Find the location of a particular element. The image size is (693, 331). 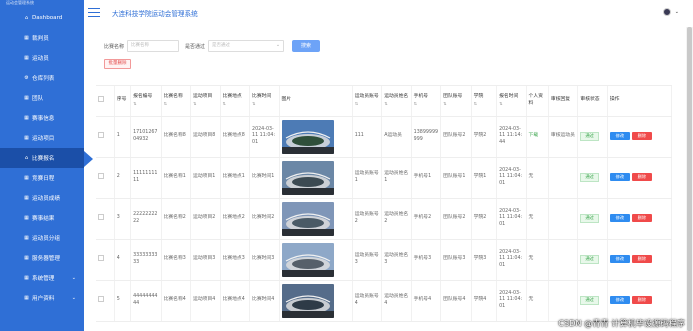

sidebar-item: ▦ 运动项目 is located at coordinates (42, 138).